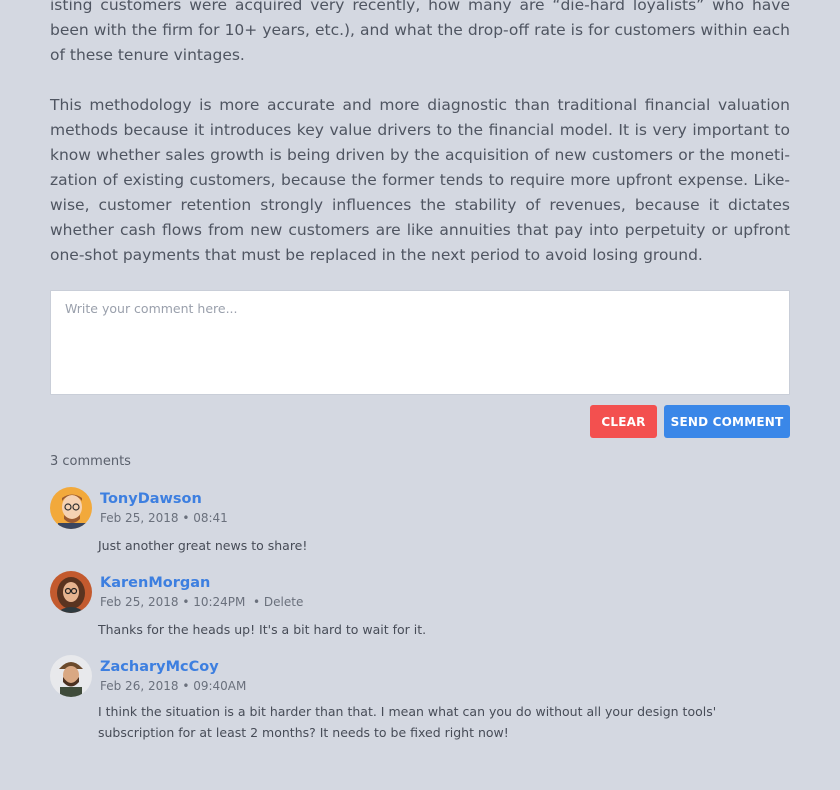 The width and height of the screenshot is (840, 790). I want to click on comment-author: KarenMorgan, so click(155, 583).